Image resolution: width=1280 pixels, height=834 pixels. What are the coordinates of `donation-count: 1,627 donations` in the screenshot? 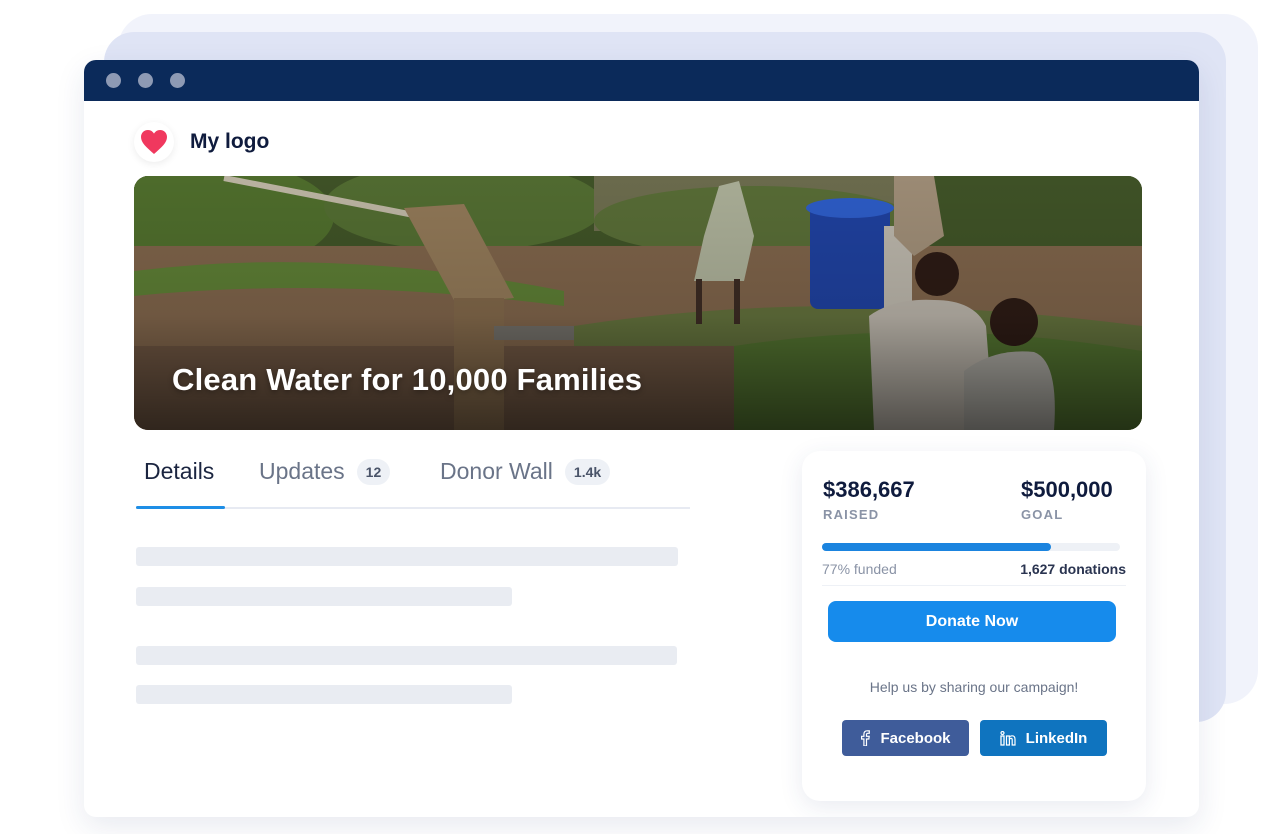 It's located at (1073, 569).